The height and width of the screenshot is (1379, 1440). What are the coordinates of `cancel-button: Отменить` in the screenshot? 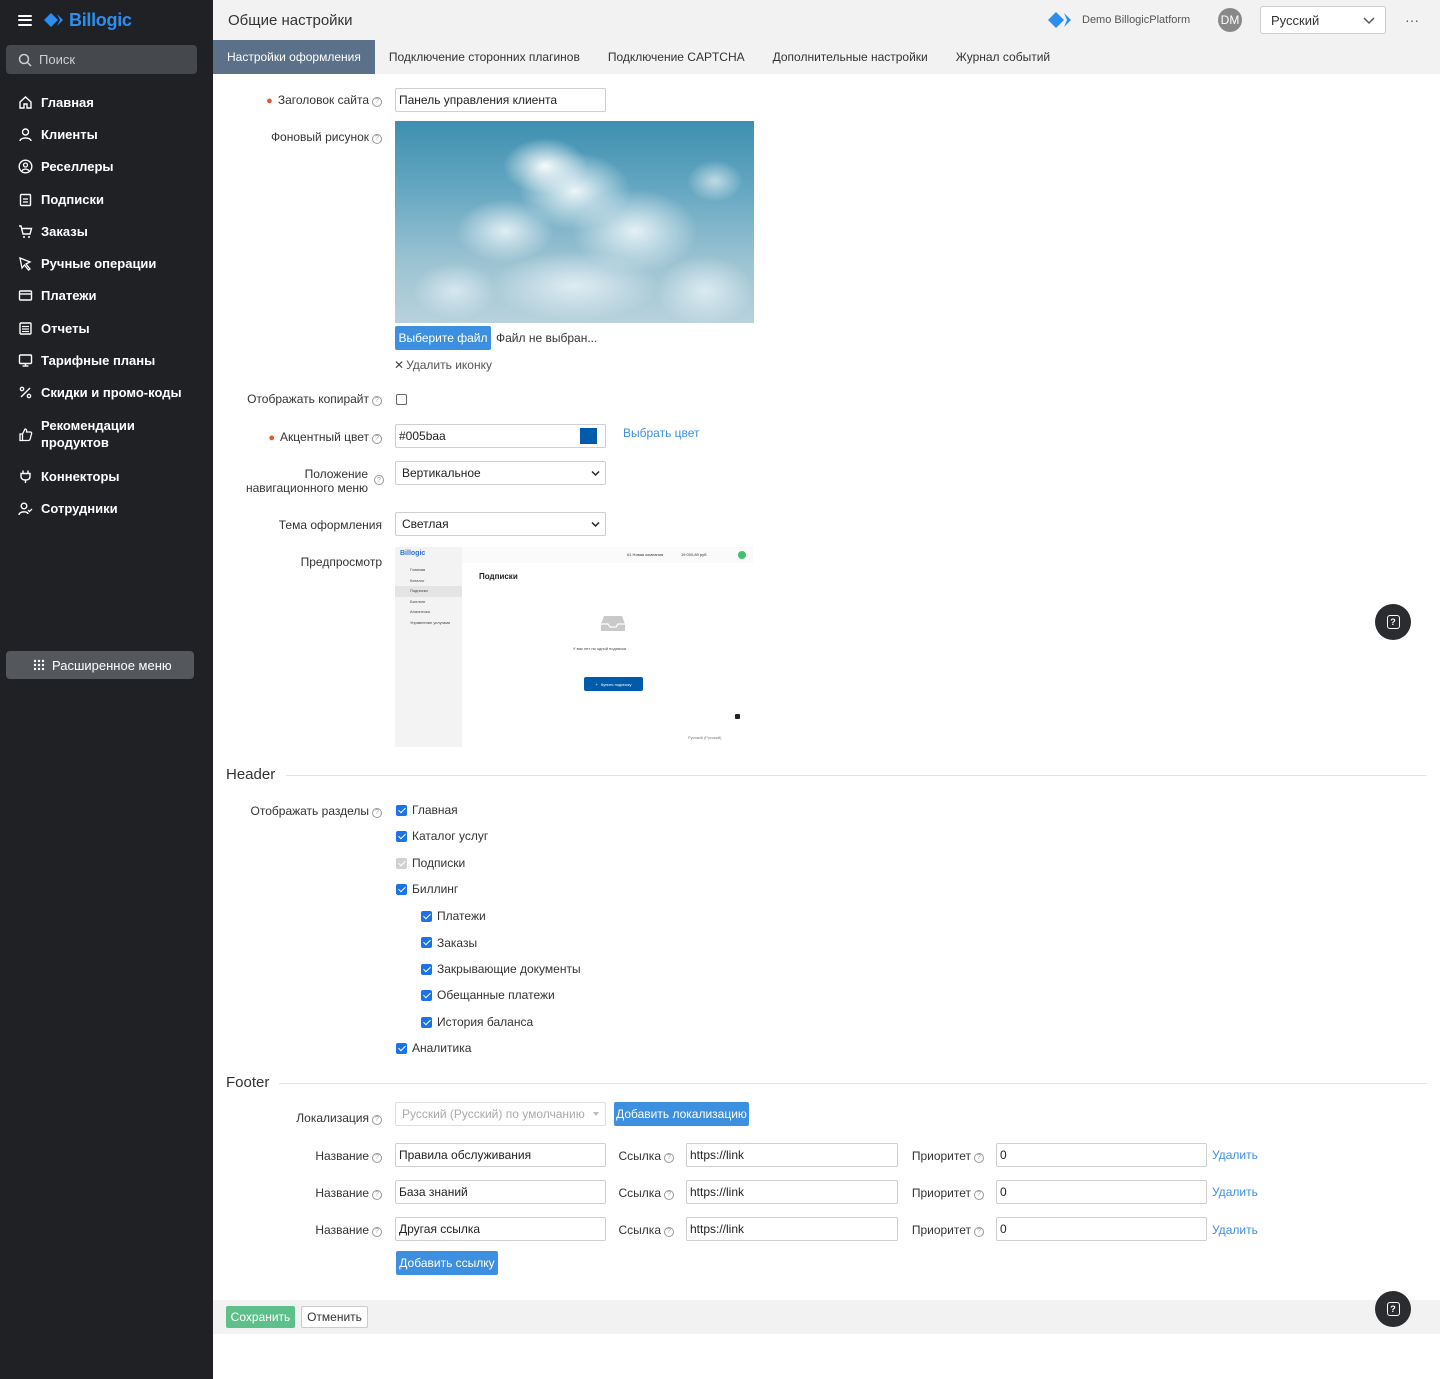 It's located at (334, 1317).